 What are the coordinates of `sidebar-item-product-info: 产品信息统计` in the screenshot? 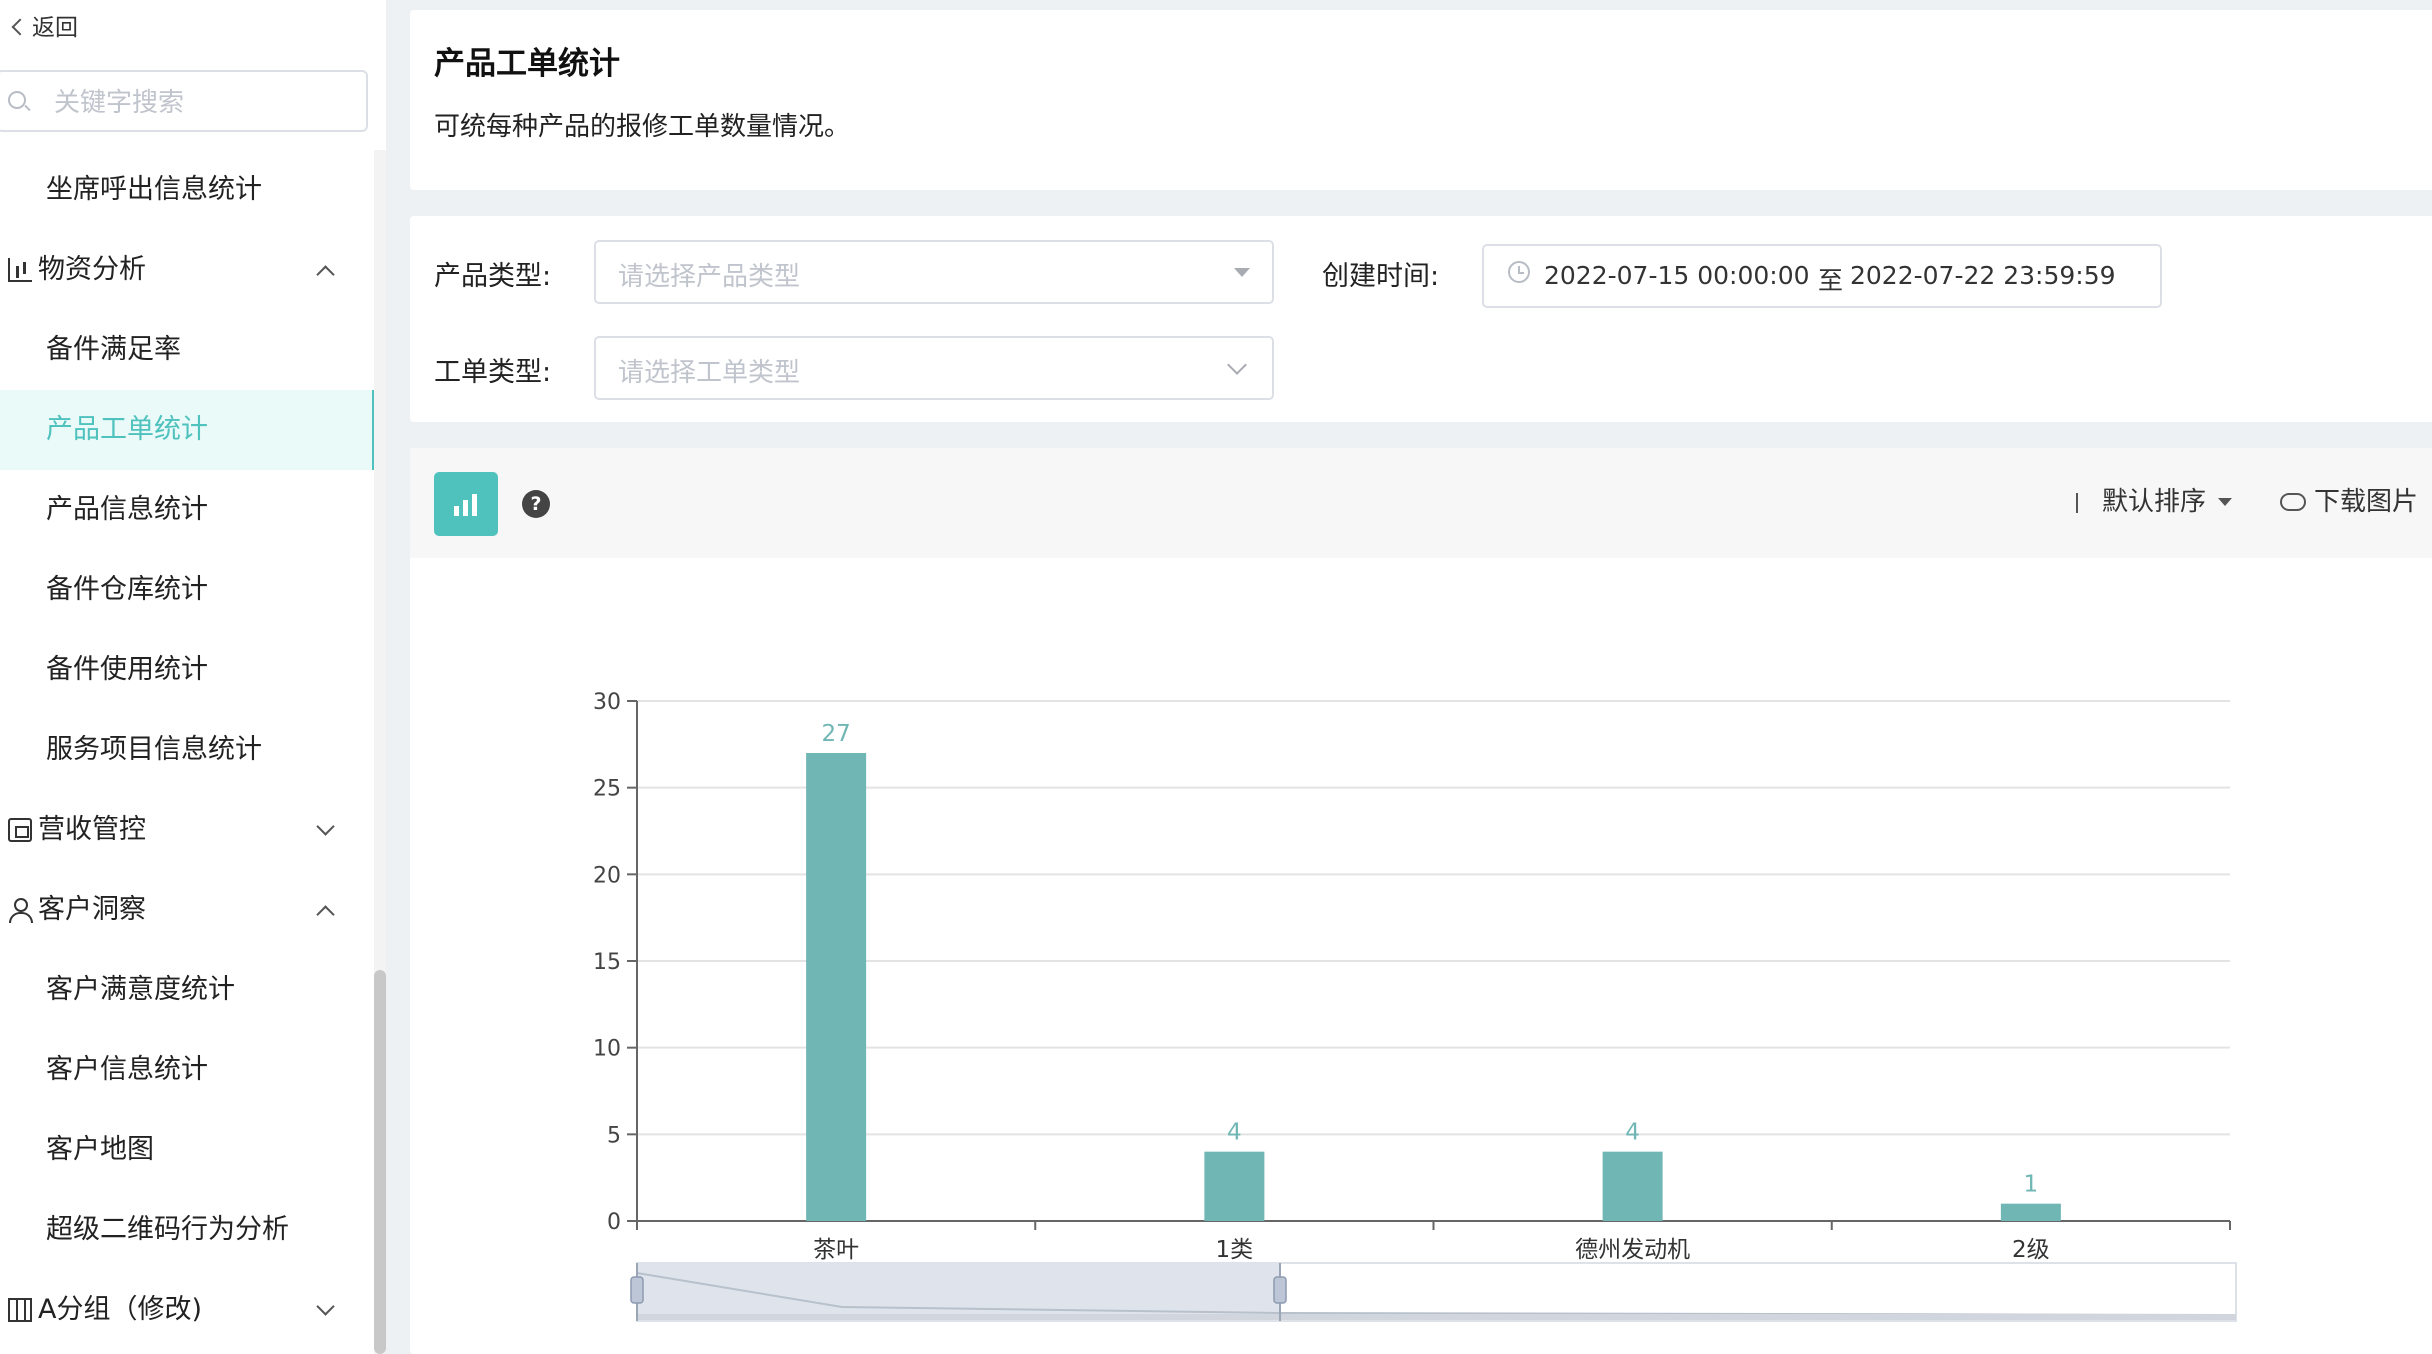 It's located at (188, 510).